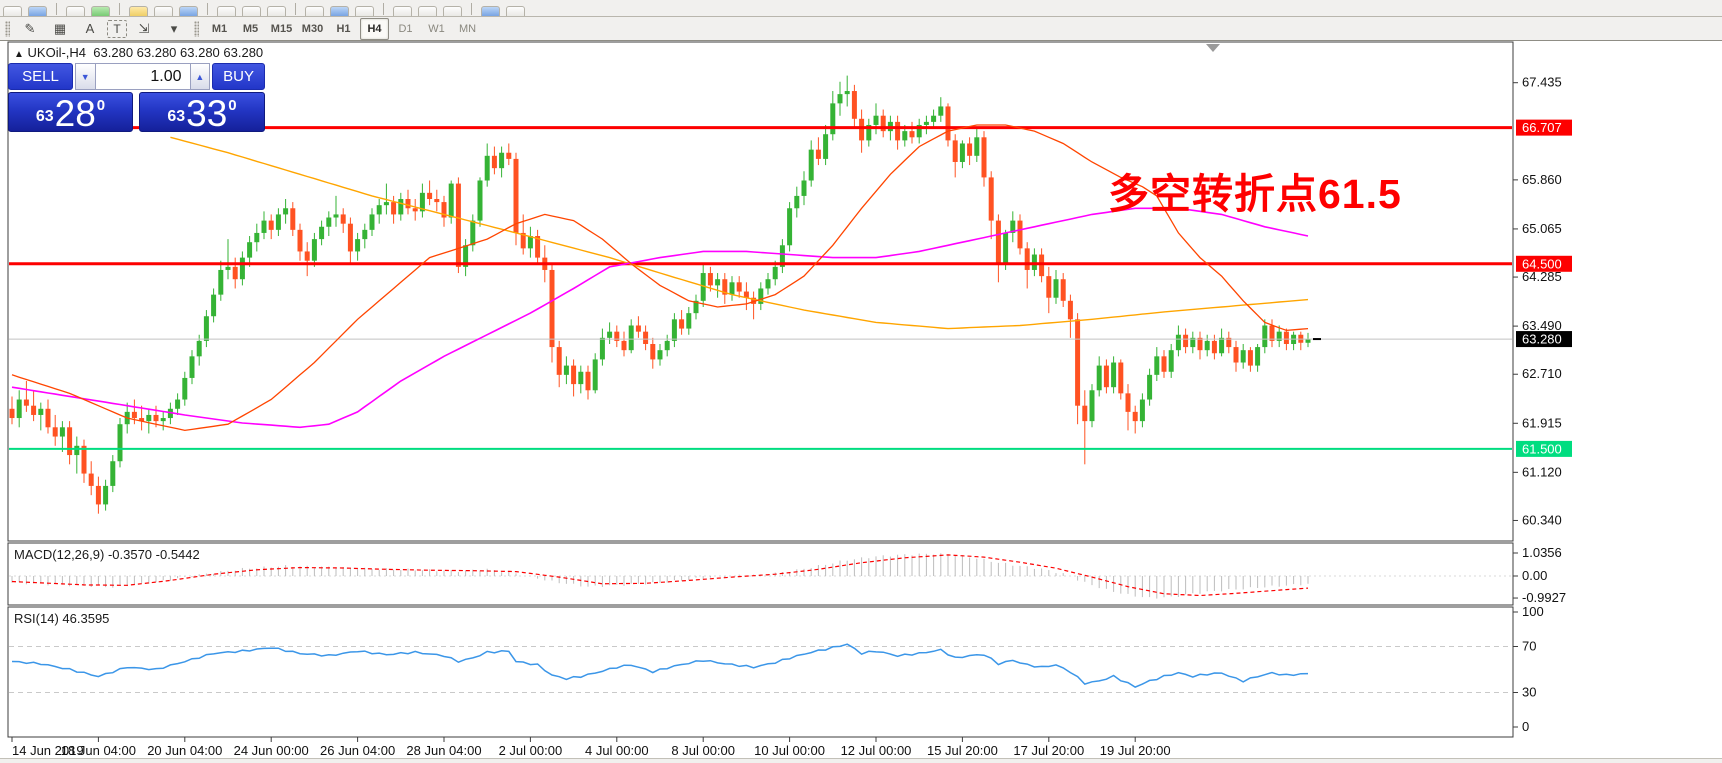 The image size is (1722, 763). Describe the element at coordinates (57, 52) in the screenshot. I see `symbol-name: UKOil-,H4` at that location.